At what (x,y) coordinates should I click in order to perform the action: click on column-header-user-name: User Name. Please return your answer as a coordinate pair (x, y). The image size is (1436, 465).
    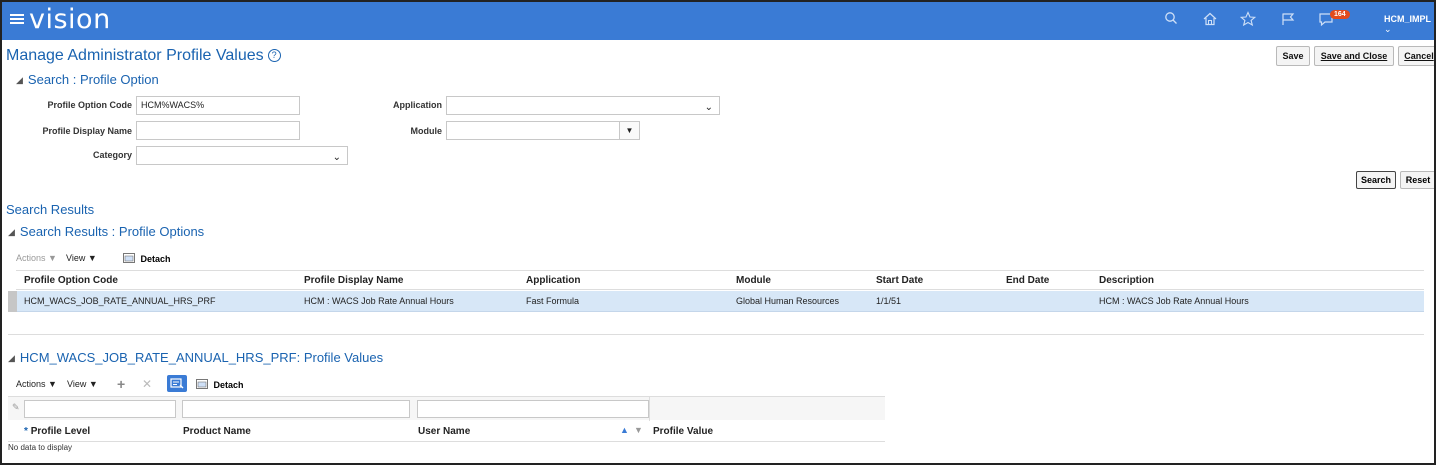
    Looking at the image, I should click on (444, 431).